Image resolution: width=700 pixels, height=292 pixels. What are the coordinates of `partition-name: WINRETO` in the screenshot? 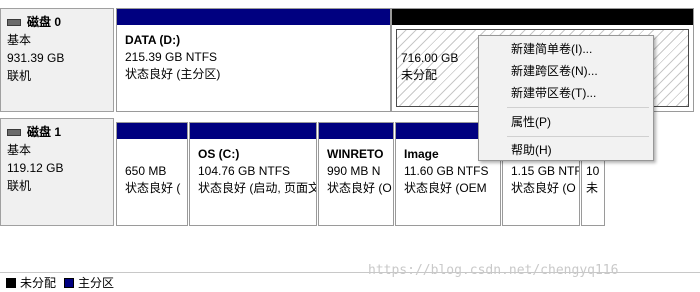 It's located at (355, 154).